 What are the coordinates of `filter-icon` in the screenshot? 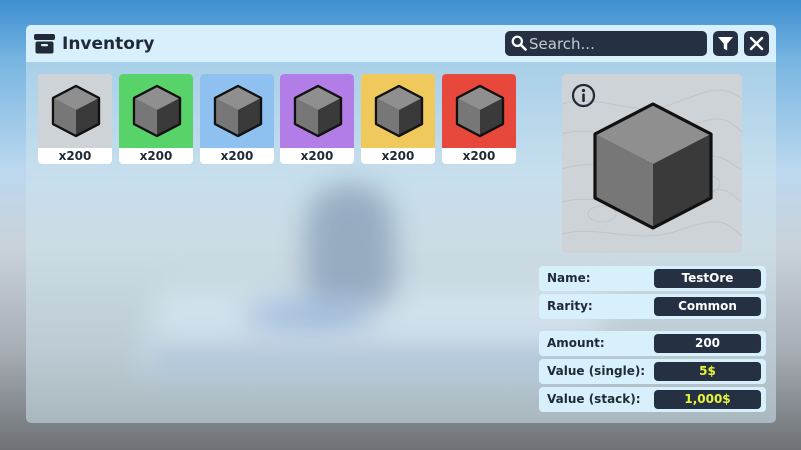 It's located at (725, 44).